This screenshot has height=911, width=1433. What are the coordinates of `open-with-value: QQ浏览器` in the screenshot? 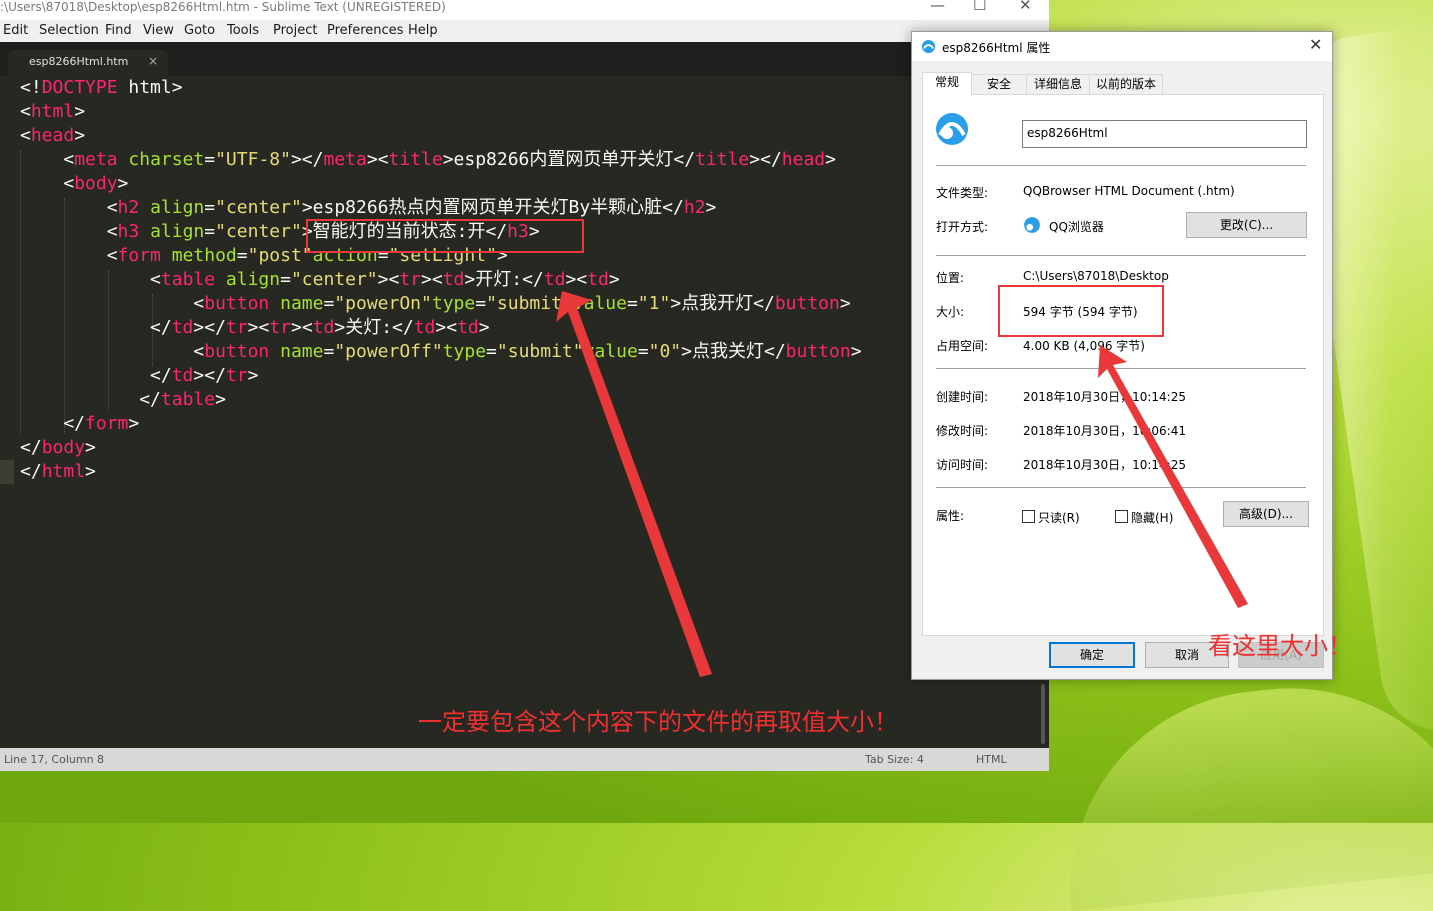 It's located at (1076, 227).